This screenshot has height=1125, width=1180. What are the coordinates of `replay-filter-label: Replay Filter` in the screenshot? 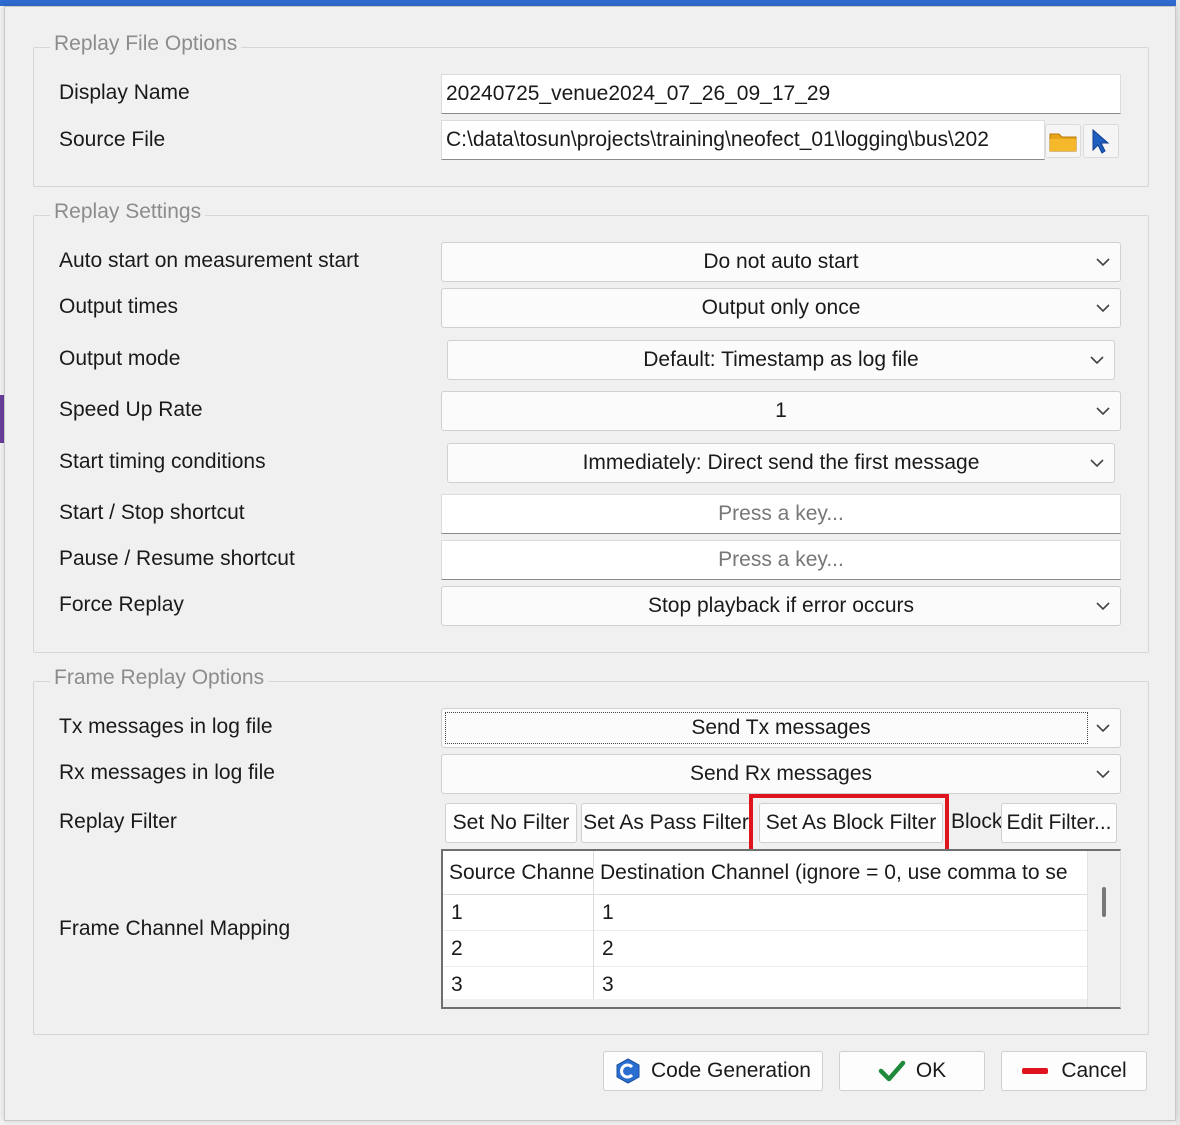 It's located at (118, 821).